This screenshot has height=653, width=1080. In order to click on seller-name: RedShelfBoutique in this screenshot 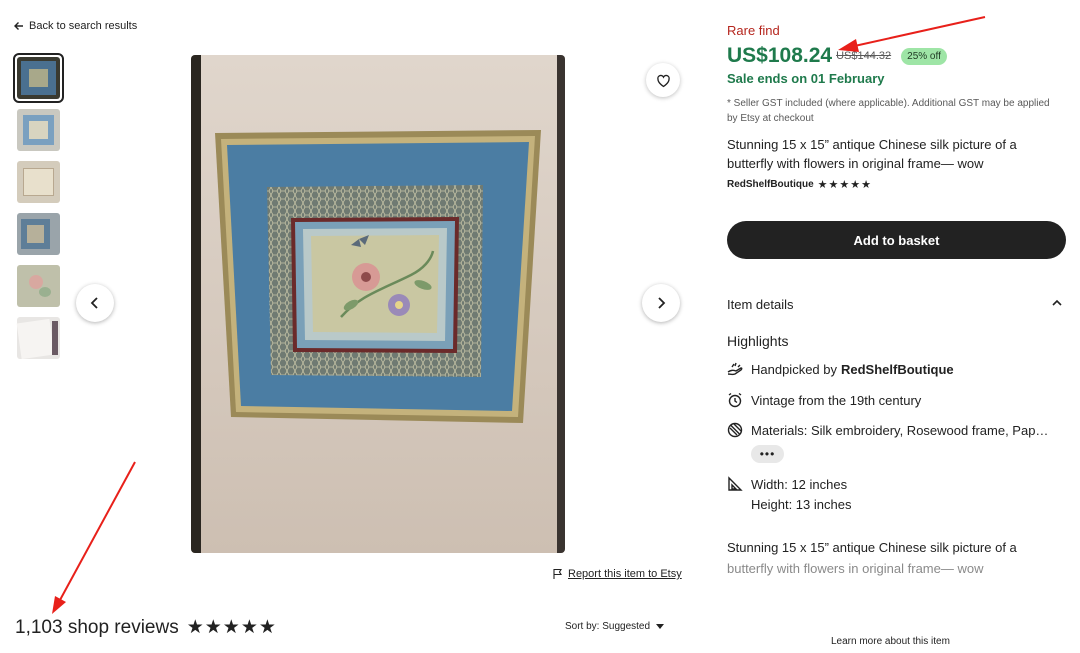, I will do `click(770, 184)`.